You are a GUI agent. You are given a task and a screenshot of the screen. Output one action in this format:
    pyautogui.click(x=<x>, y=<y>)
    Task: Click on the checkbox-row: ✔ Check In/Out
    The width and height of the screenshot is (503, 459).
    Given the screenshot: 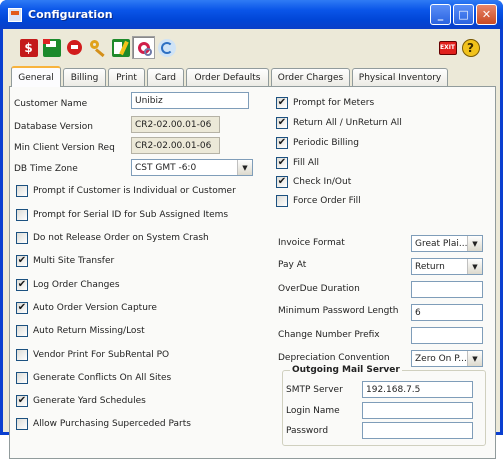 What is the action you would take?
    pyautogui.click(x=313, y=182)
    